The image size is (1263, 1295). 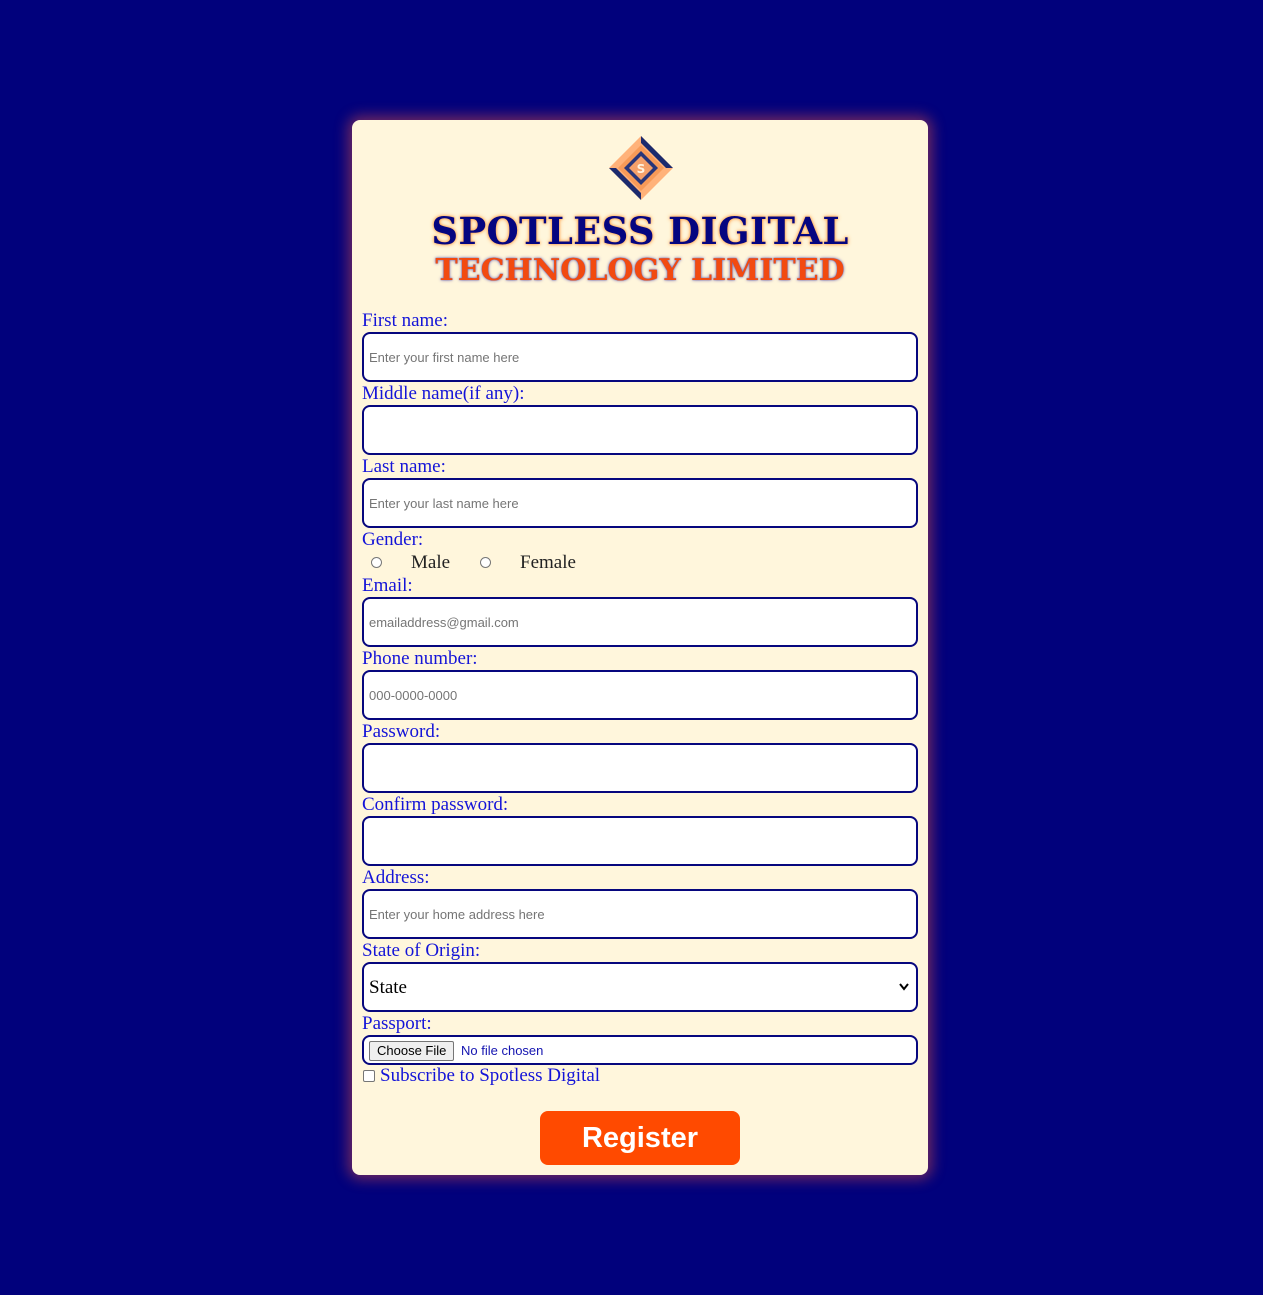 What do you see at coordinates (640, 1050) in the screenshot?
I see `passport-file-input: Choose File No file chosen` at bounding box center [640, 1050].